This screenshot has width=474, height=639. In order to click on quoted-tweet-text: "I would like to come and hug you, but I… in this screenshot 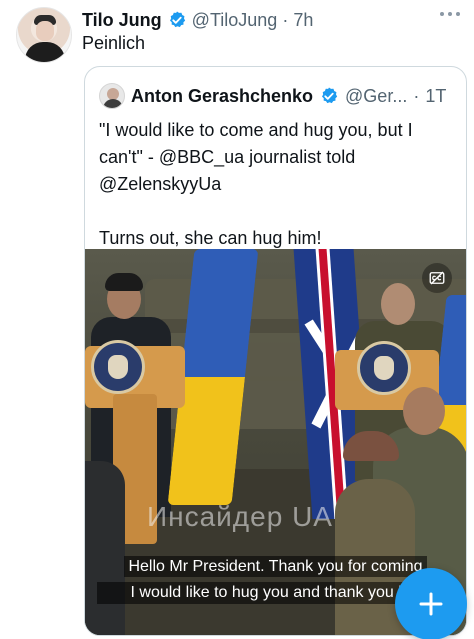, I will do `click(256, 184)`.